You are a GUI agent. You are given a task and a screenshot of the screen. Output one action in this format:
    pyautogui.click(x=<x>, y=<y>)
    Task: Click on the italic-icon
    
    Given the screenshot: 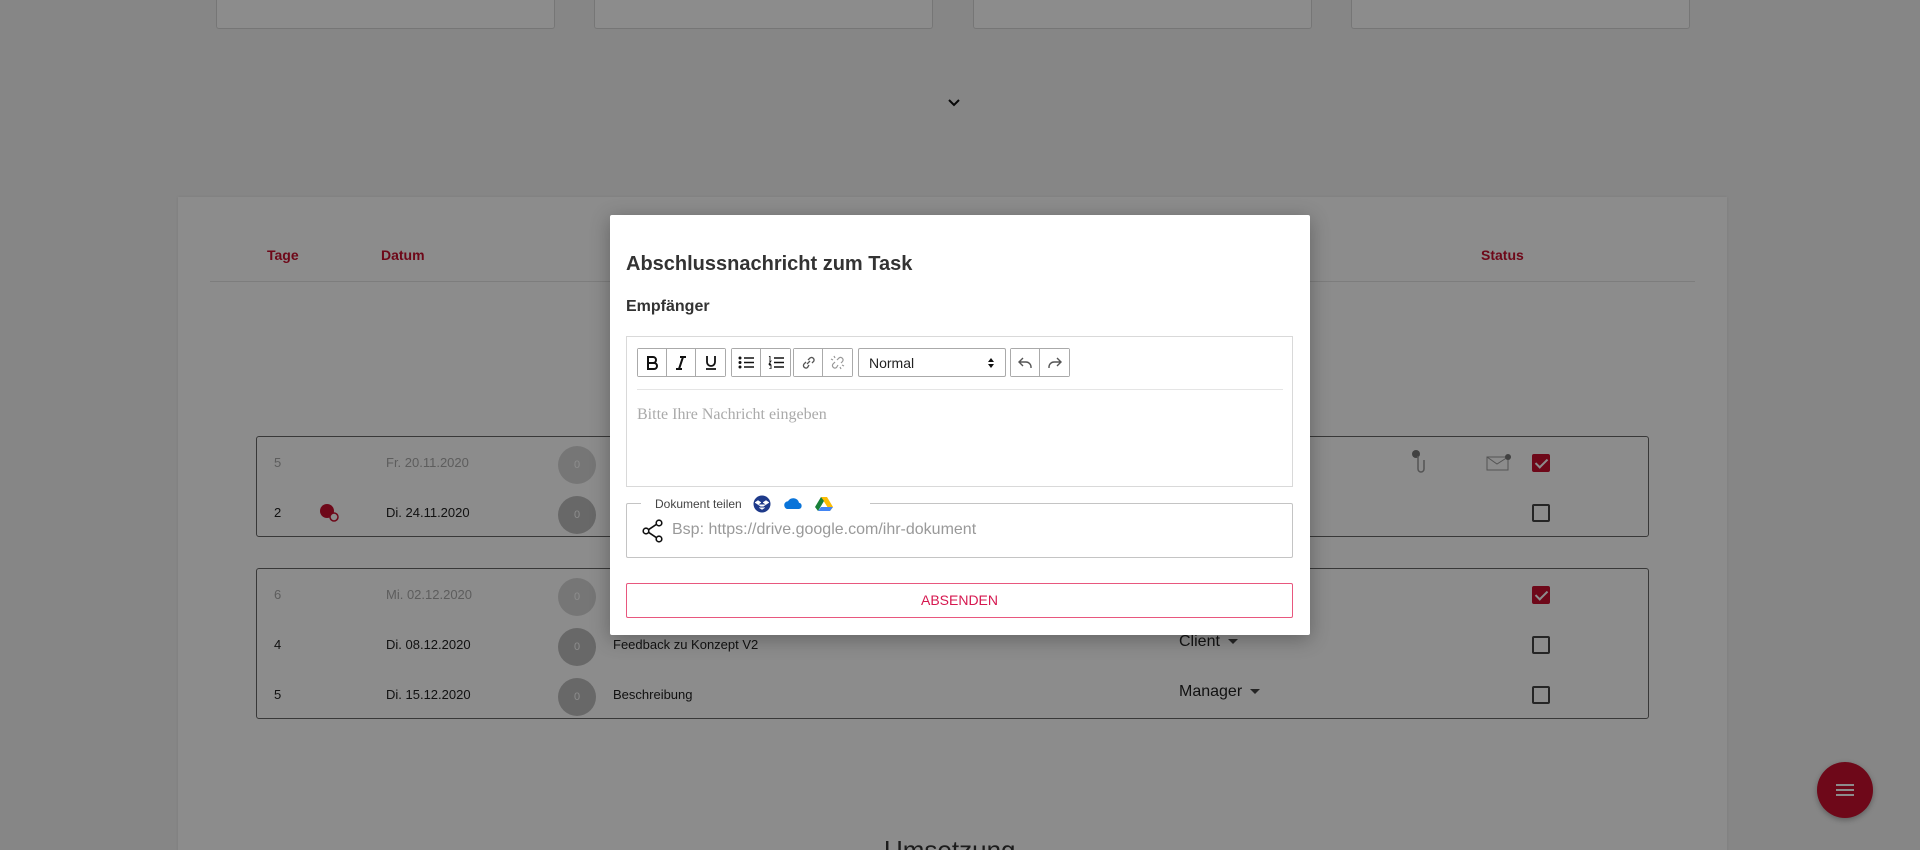 What is the action you would take?
    pyautogui.click(x=681, y=362)
    